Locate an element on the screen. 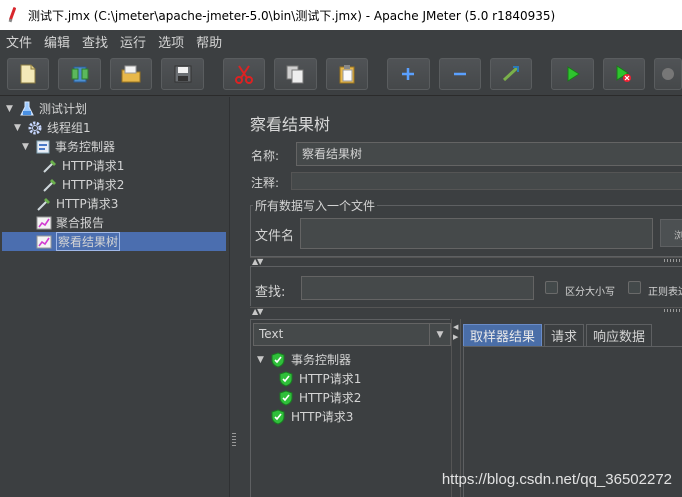  result-item-http-request-2: HTTP请求2 is located at coordinates (320, 397).